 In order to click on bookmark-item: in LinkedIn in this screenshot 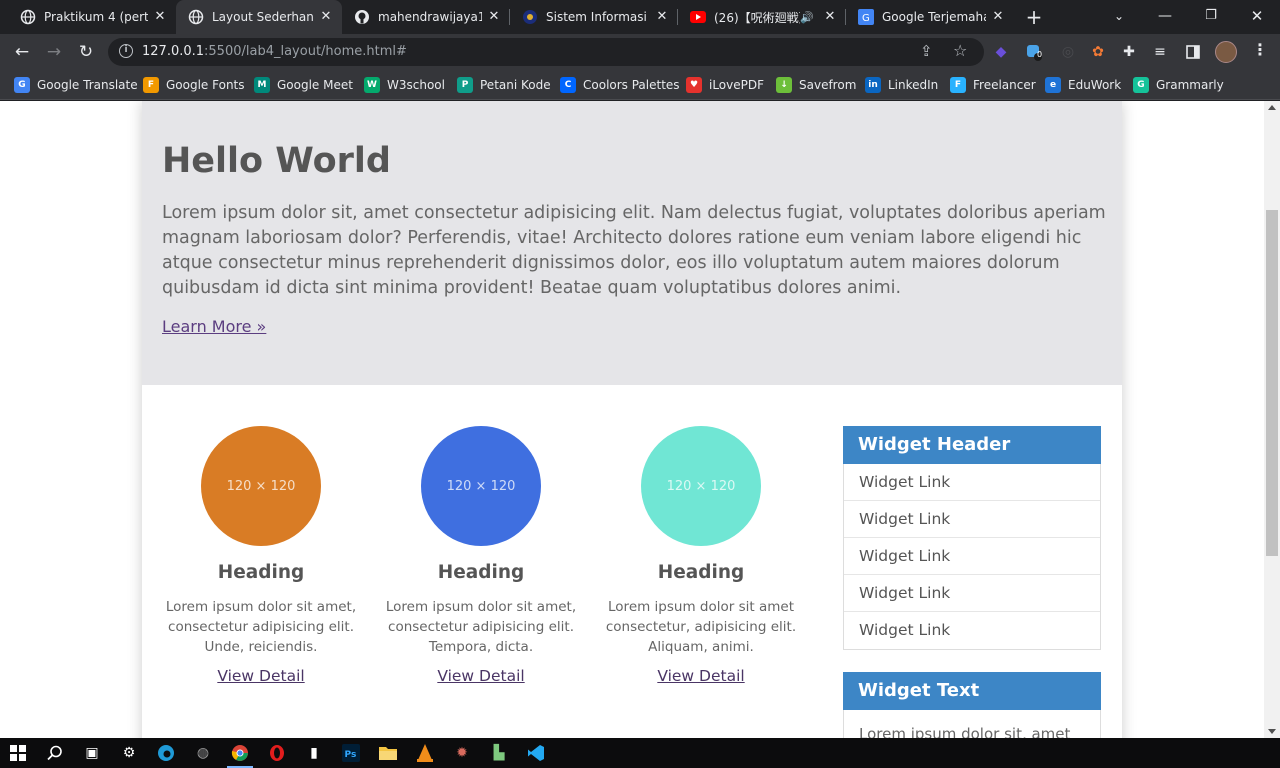, I will do `click(901, 85)`.